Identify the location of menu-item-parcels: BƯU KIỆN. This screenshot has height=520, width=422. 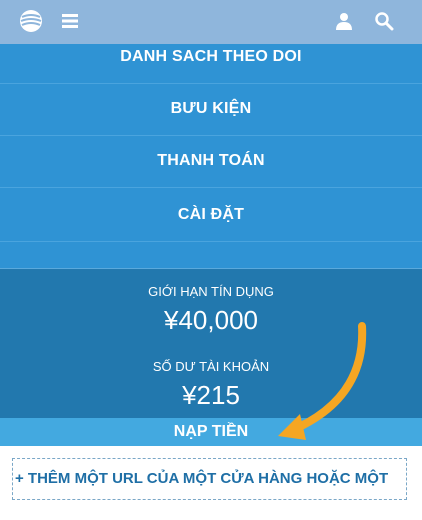
(211, 109).